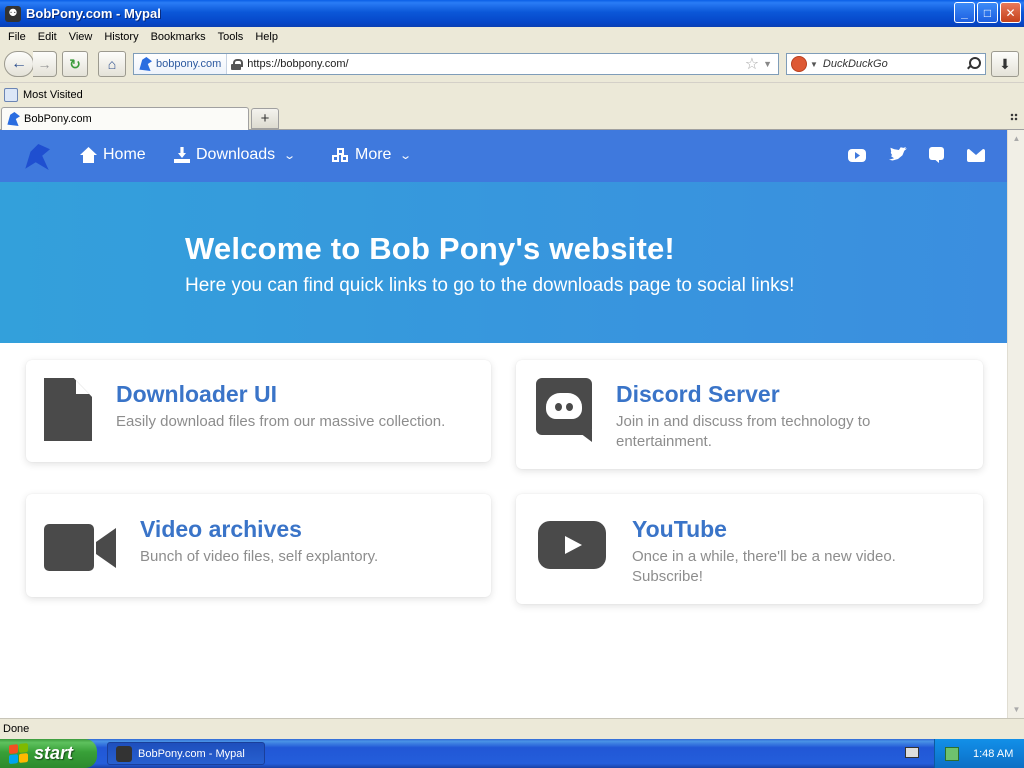 The height and width of the screenshot is (768, 1024). What do you see at coordinates (952, 753) in the screenshot?
I see `network-icon` at bounding box center [952, 753].